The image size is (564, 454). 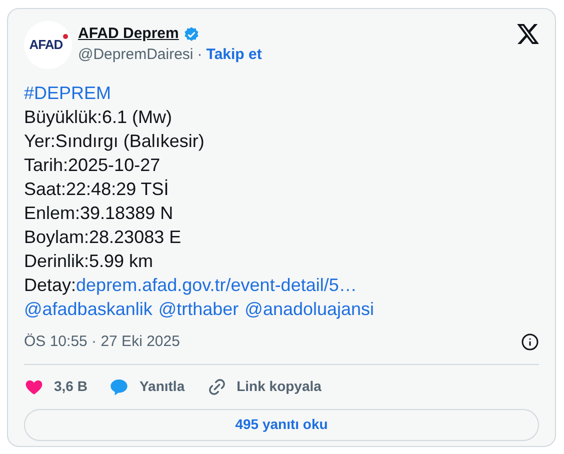 What do you see at coordinates (198, 309) in the screenshot?
I see `mention-link: @trthaber` at bounding box center [198, 309].